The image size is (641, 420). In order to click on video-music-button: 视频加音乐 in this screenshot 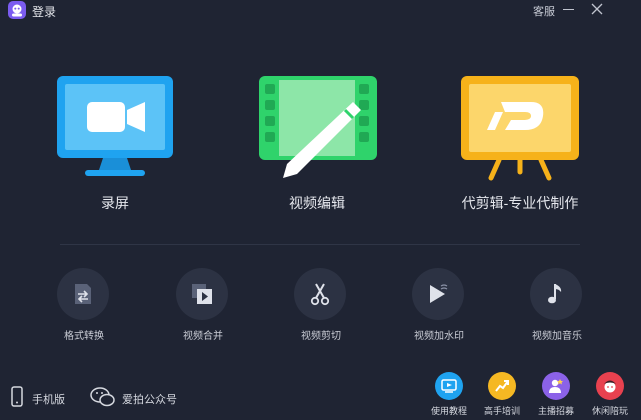, I will do `click(557, 308)`.